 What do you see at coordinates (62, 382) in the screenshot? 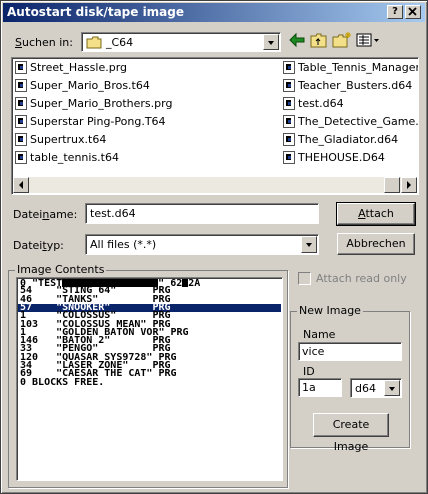
I see `directory-row: 0 BLOCKS FREE.` at bounding box center [62, 382].